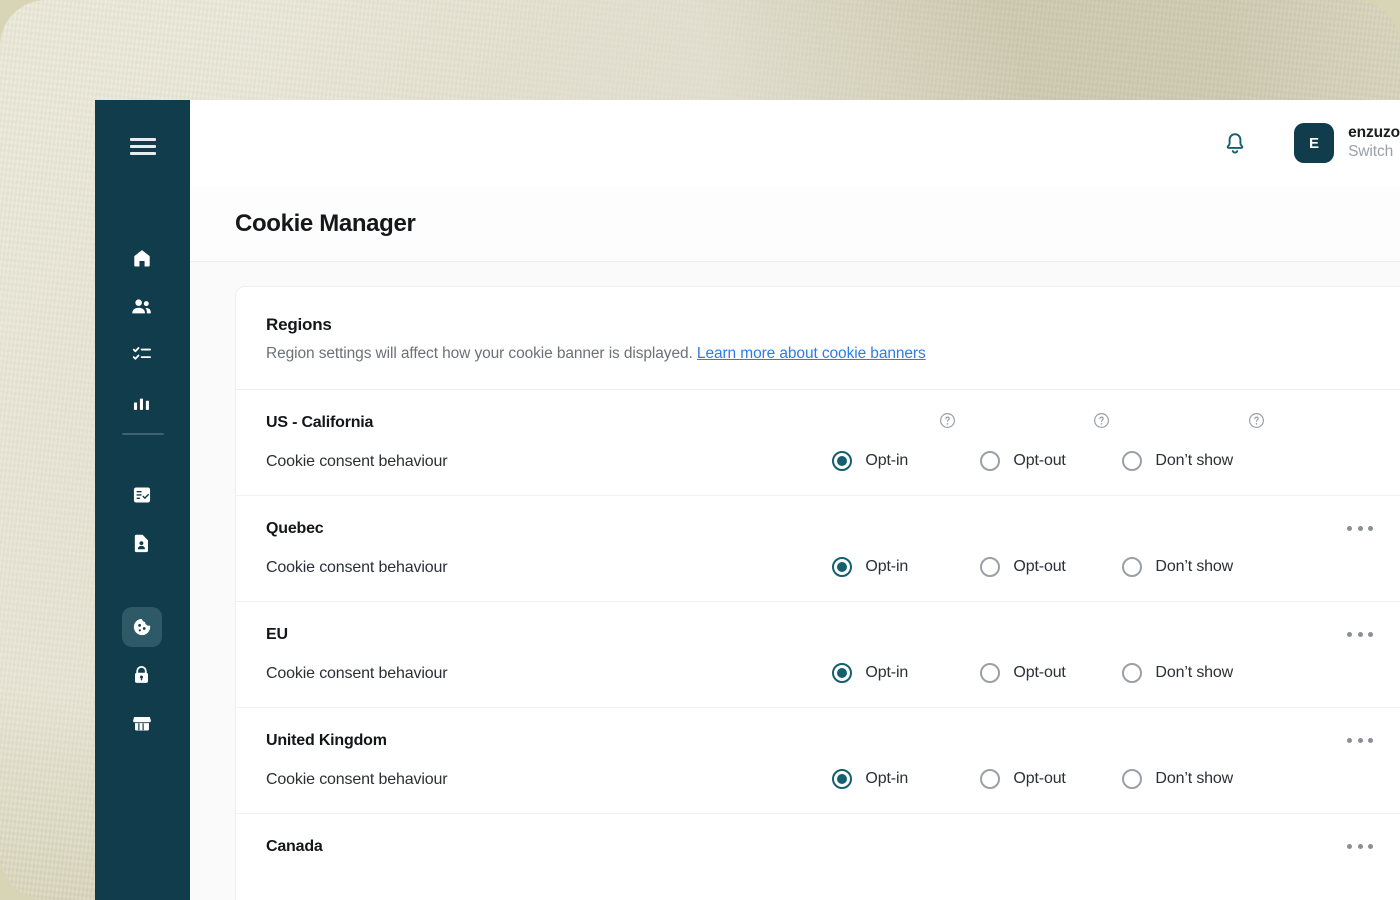 The width and height of the screenshot is (1400, 900). What do you see at coordinates (1374, 143) in the screenshot?
I see `account-text: enzuzo Switch` at bounding box center [1374, 143].